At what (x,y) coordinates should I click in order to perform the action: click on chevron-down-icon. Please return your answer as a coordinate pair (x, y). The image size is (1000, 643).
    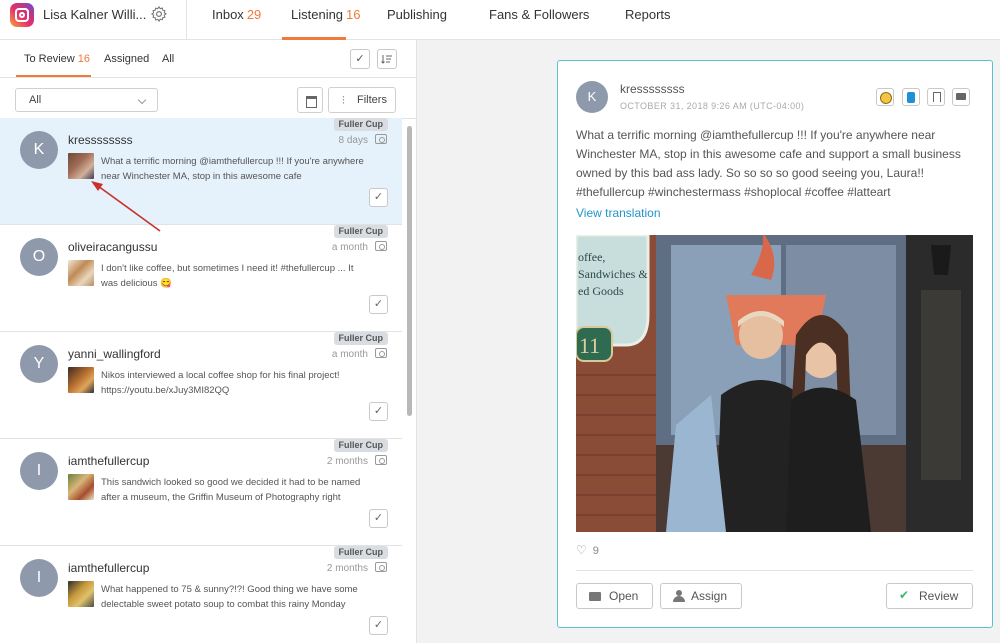
    Looking at the image, I should click on (142, 100).